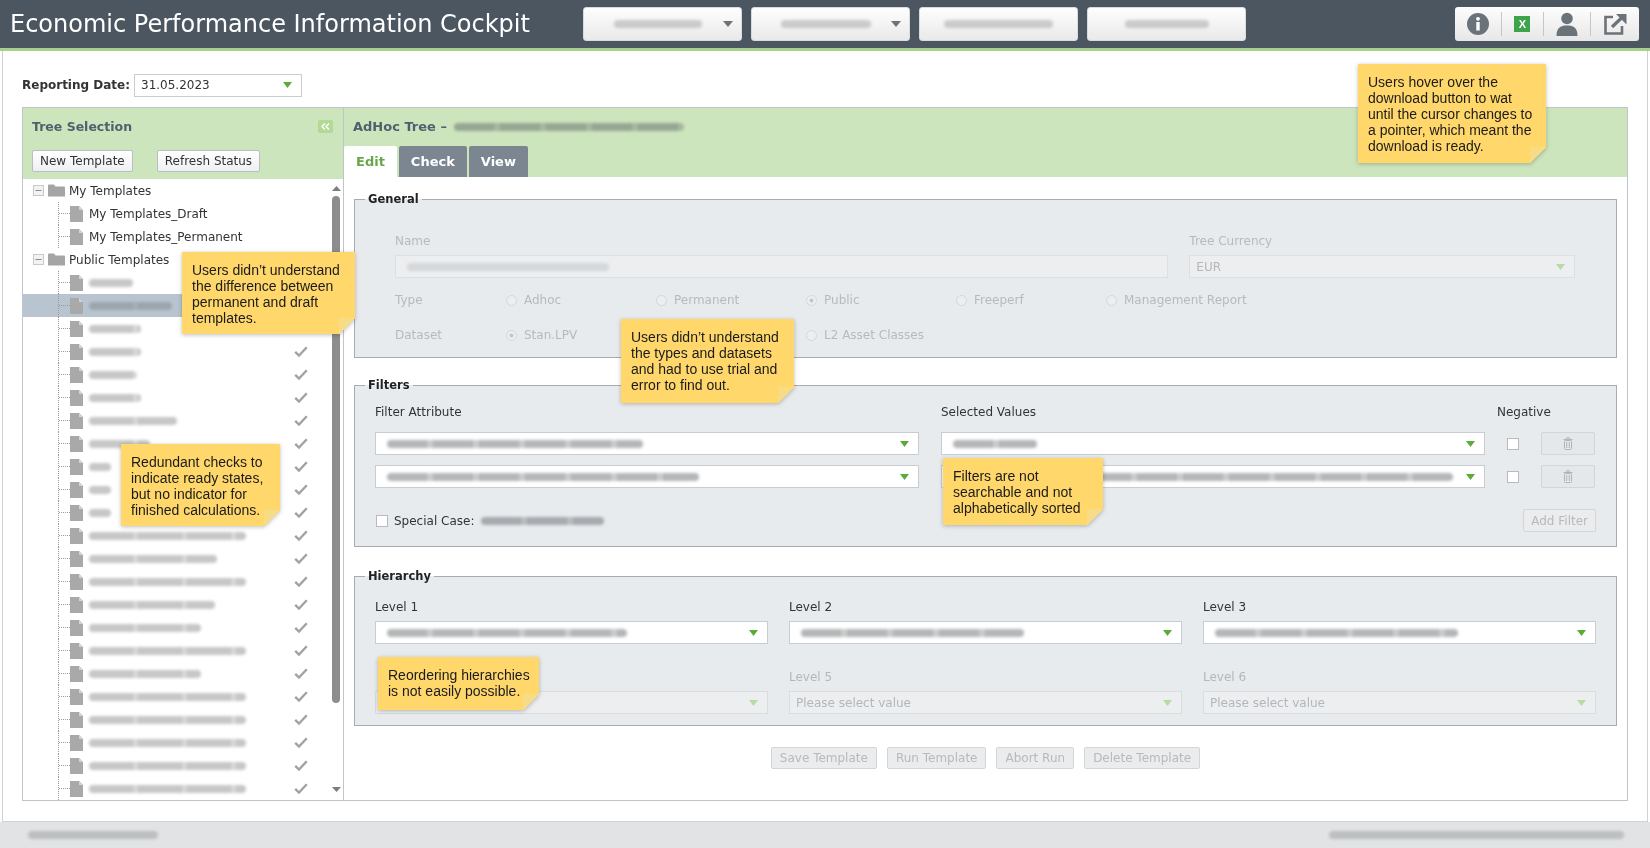 The width and height of the screenshot is (1650, 848). Describe the element at coordinates (1614, 24) in the screenshot. I see `external-link-icon` at that location.